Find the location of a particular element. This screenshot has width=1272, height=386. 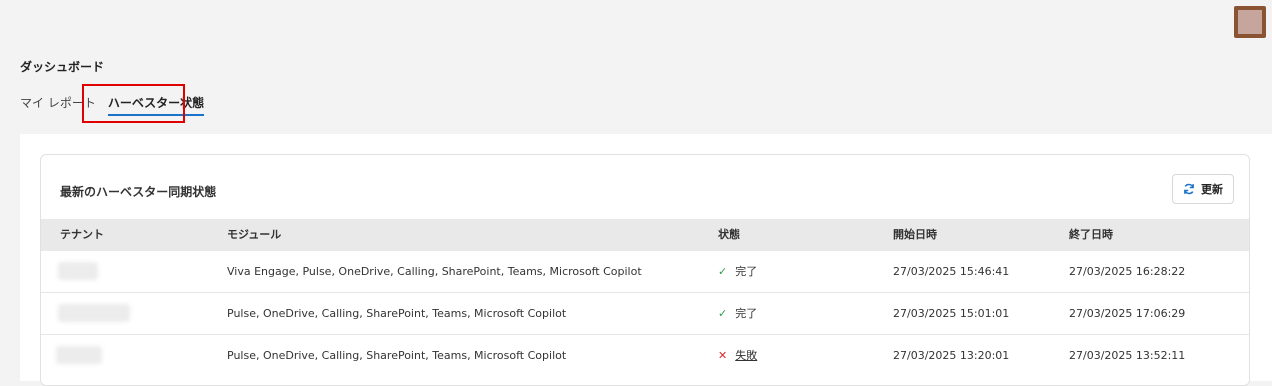

column-header-module: モジュール is located at coordinates (254, 235).